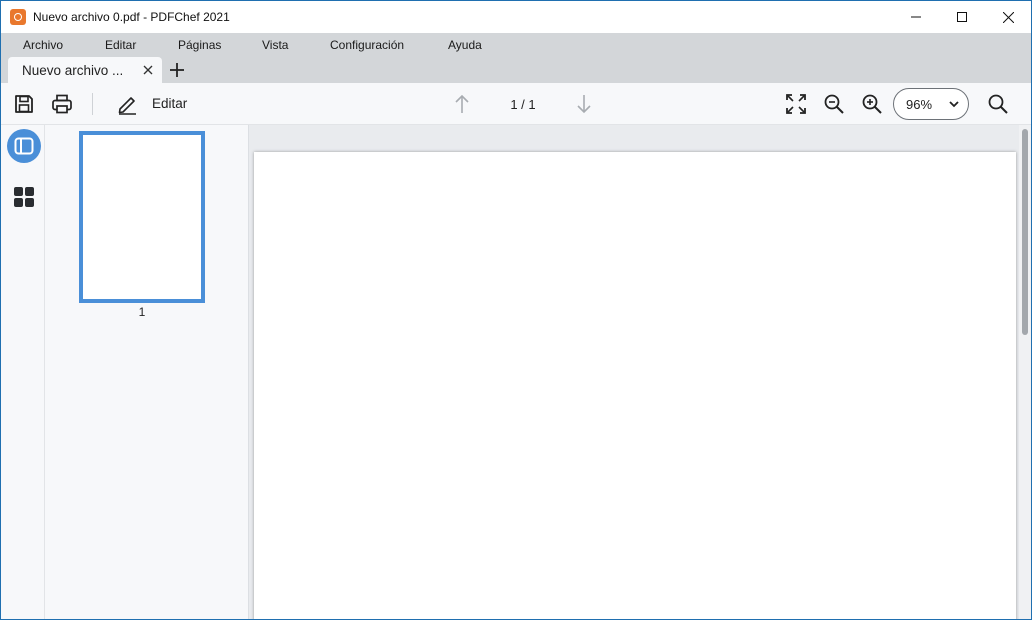 This screenshot has width=1032, height=620. Describe the element at coordinates (127, 104) in the screenshot. I see `edit-pencil-icon` at that location.